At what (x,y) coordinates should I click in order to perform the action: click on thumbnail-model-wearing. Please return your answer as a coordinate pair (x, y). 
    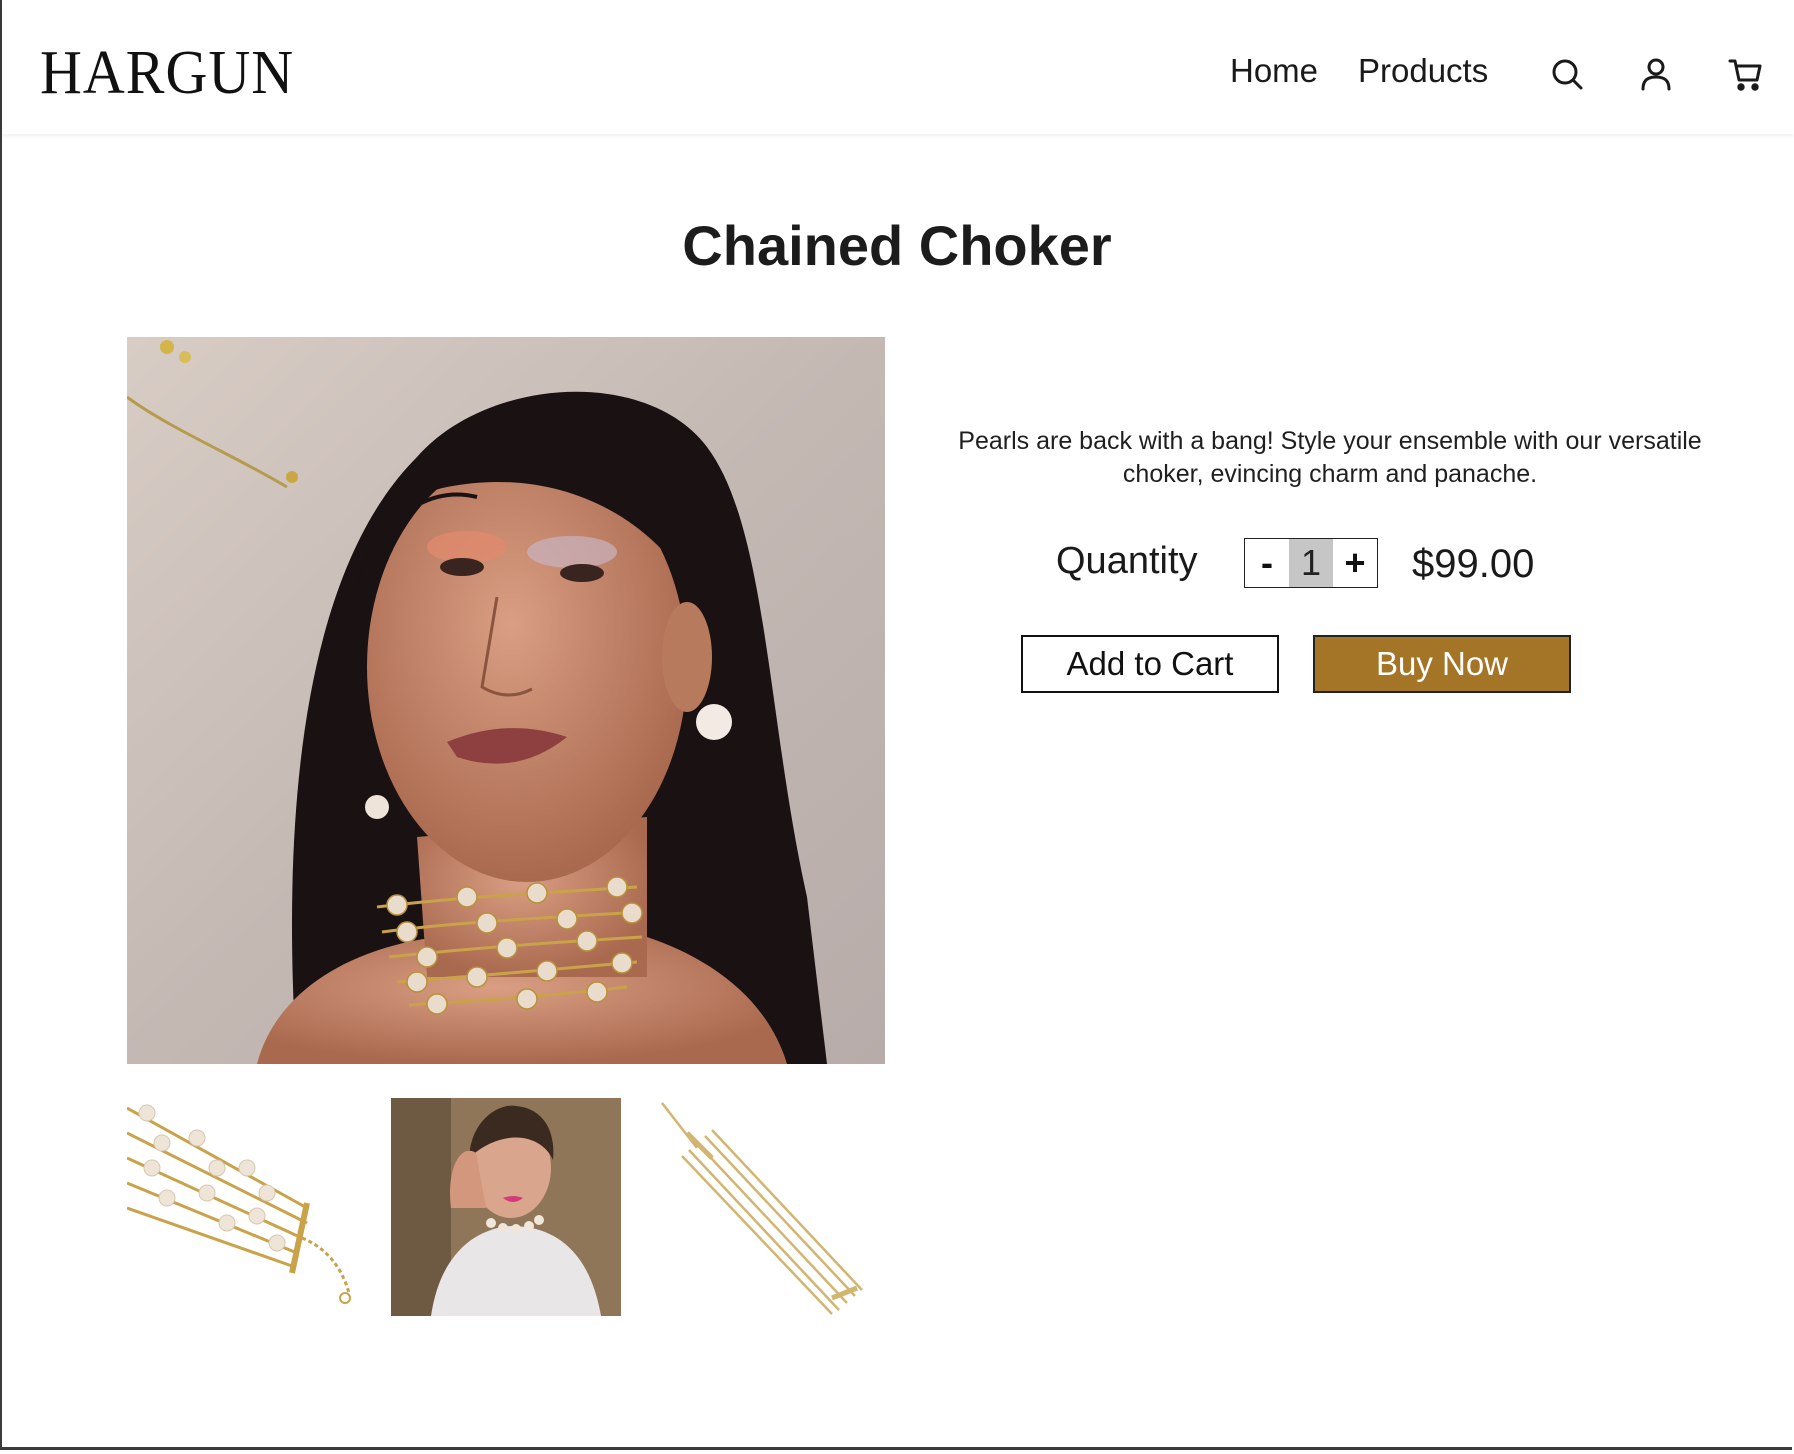
    Looking at the image, I should click on (506, 1207).